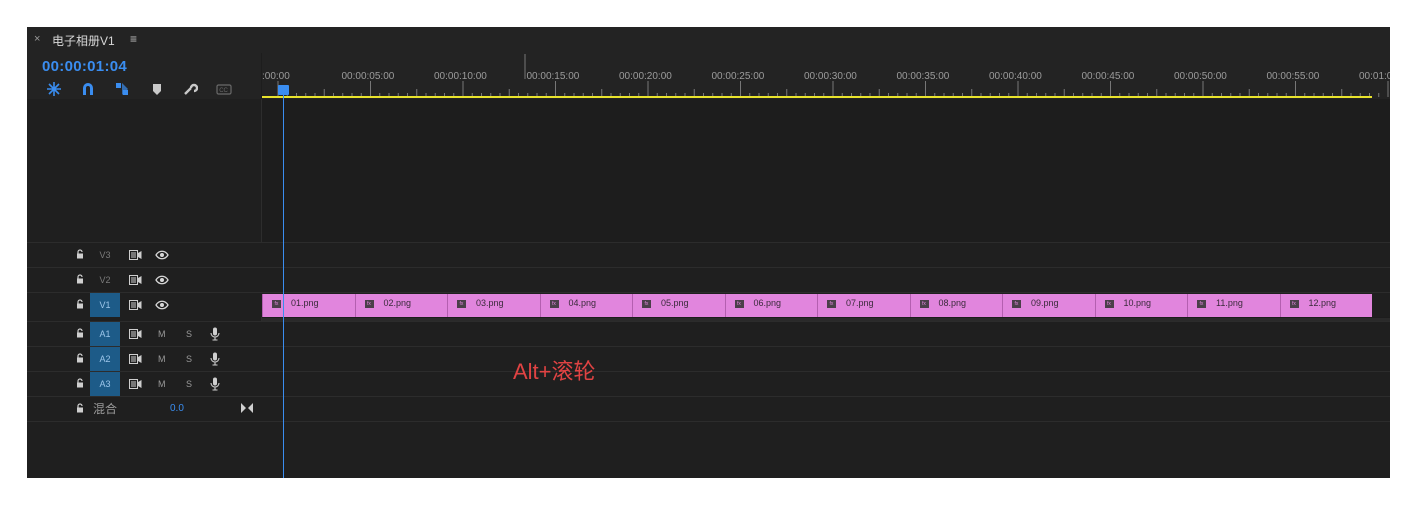 The image size is (1417, 505). Describe the element at coordinates (708, 279) in the screenshot. I see `video-track-v2: V2` at that location.